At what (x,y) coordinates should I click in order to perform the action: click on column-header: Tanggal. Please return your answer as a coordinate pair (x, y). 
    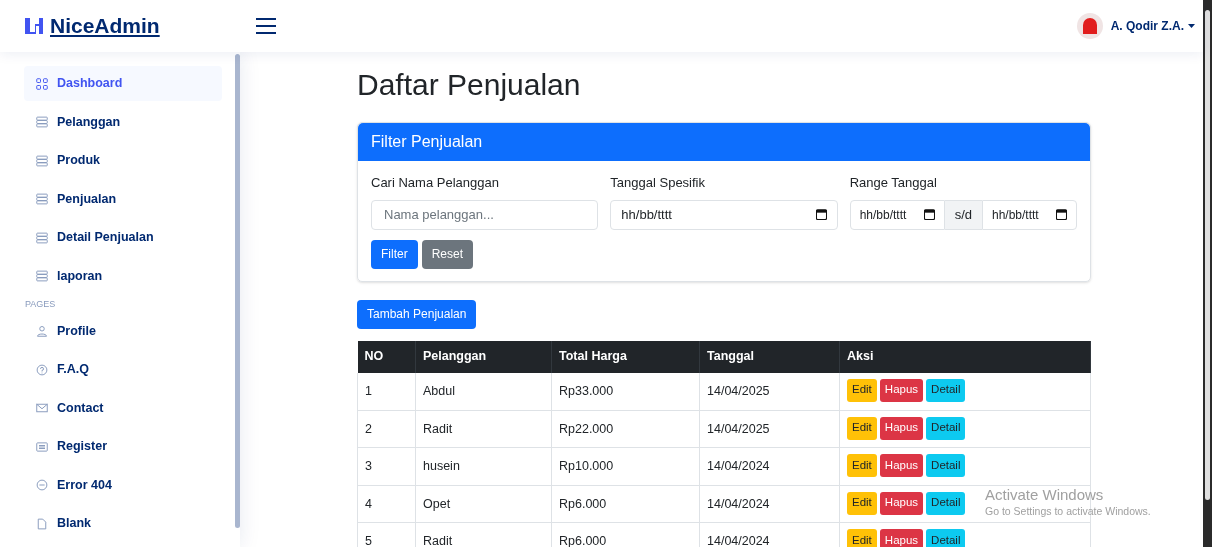
    Looking at the image, I should click on (769, 356).